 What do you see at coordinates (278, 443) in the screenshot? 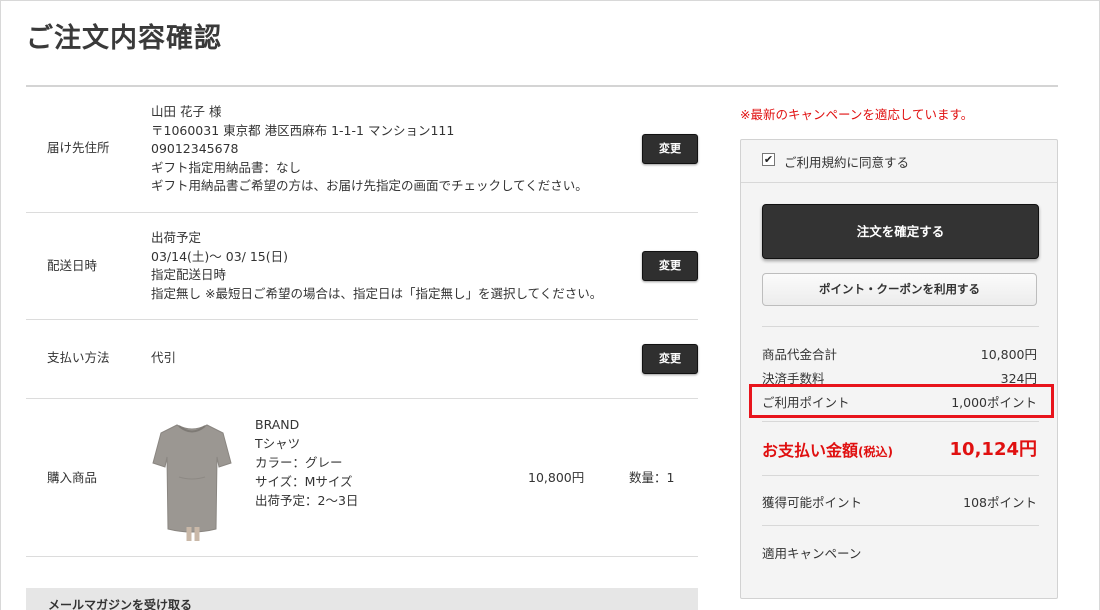
I see `product-name: Tシャツ` at bounding box center [278, 443].